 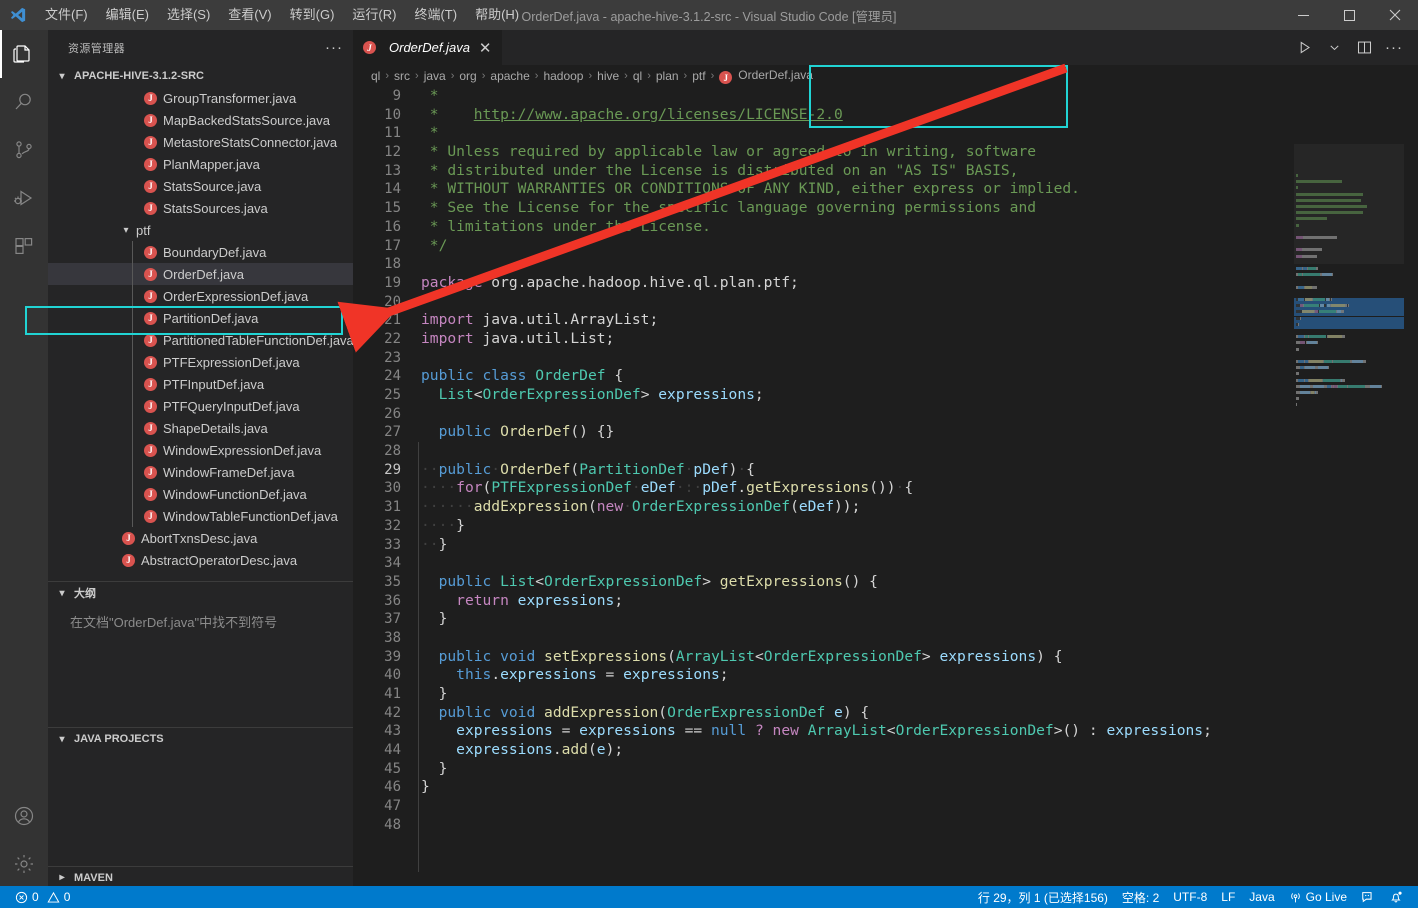 What do you see at coordinates (497, 15) in the screenshot?
I see `menu-item-help: 帮助(H)` at bounding box center [497, 15].